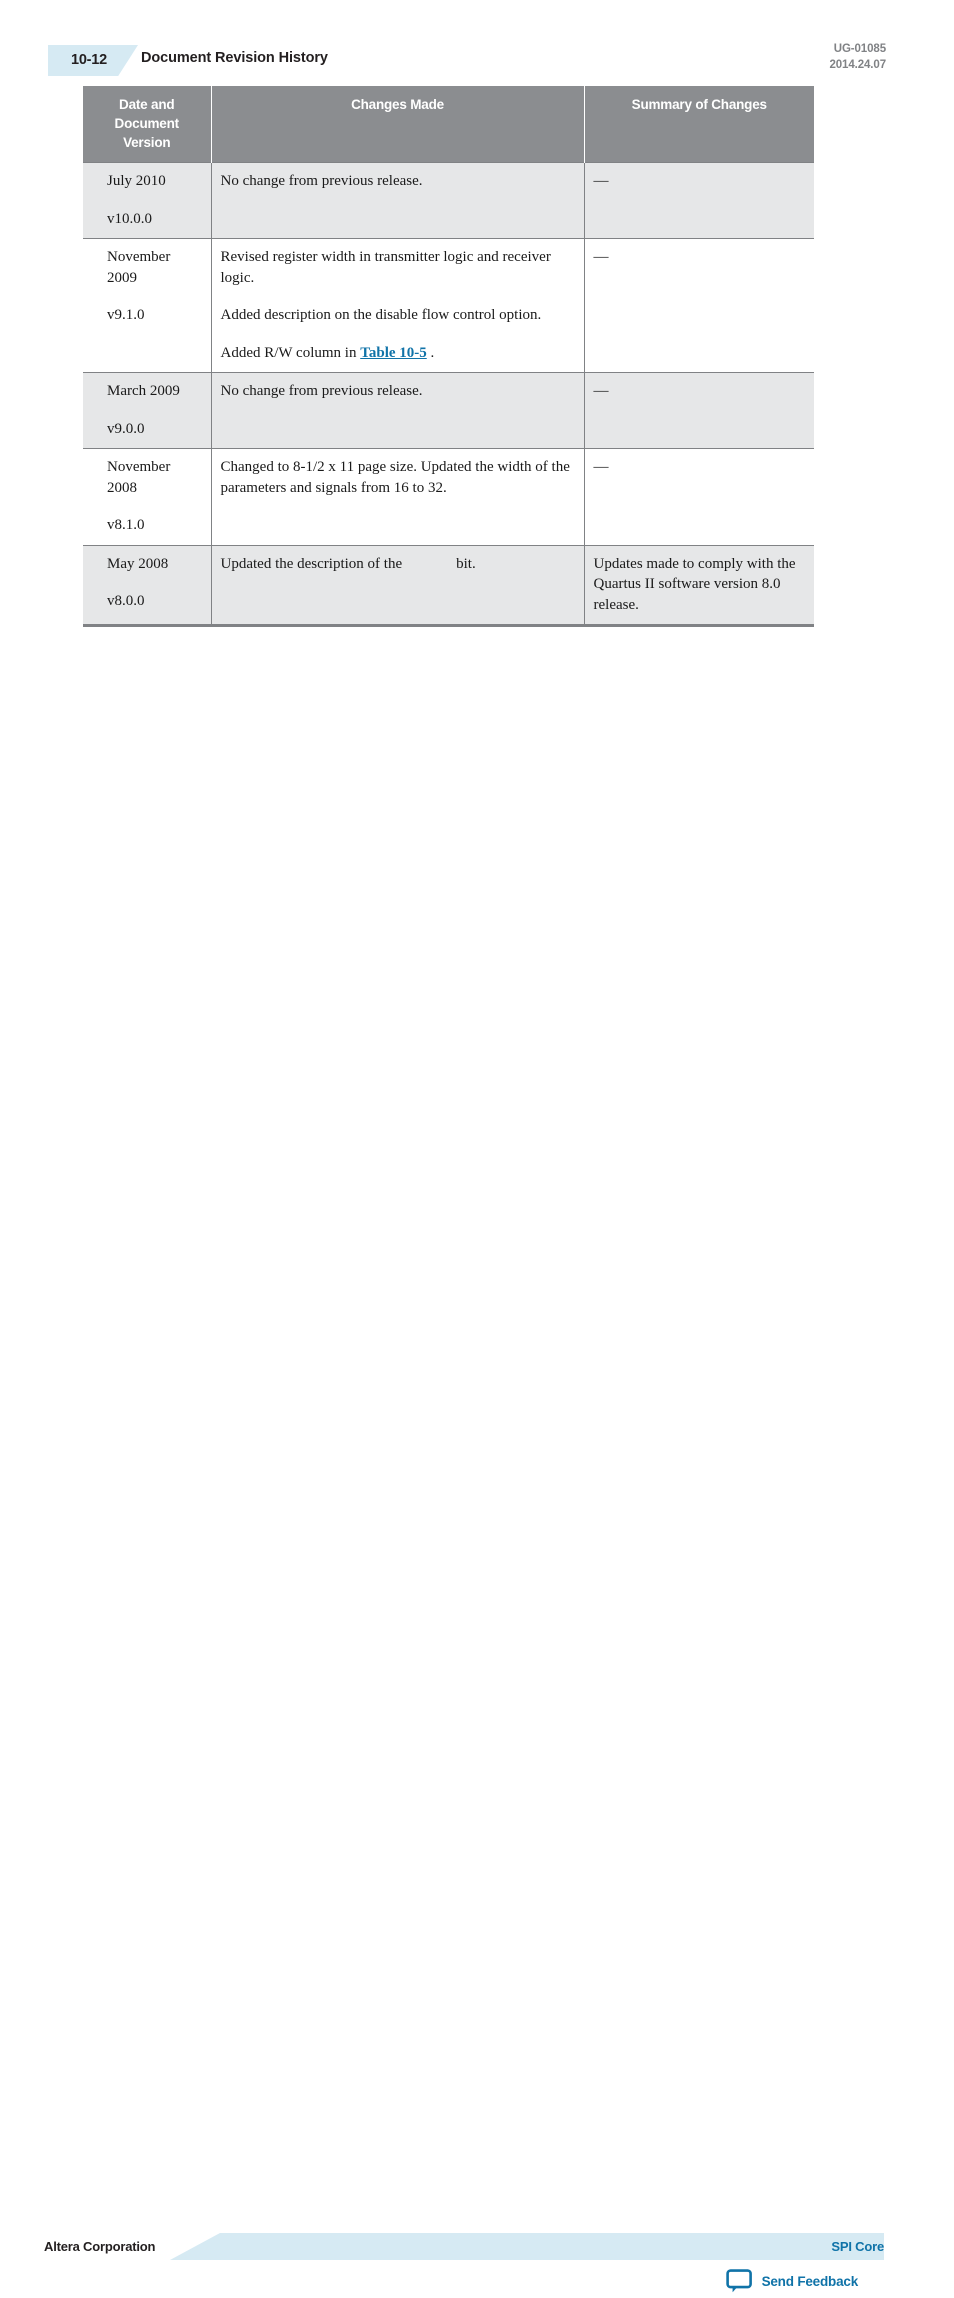  What do you see at coordinates (89, 60) in the screenshot?
I see `page-number: 10-12` at bounding box center [89, 60].